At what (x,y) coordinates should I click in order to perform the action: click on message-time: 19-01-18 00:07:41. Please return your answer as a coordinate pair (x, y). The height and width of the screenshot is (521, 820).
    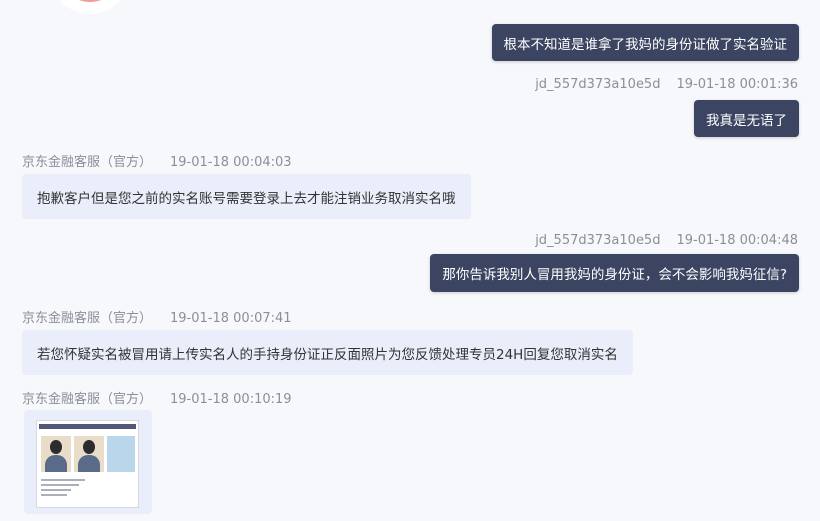
    Looking at the image, I should click on (231, 318).